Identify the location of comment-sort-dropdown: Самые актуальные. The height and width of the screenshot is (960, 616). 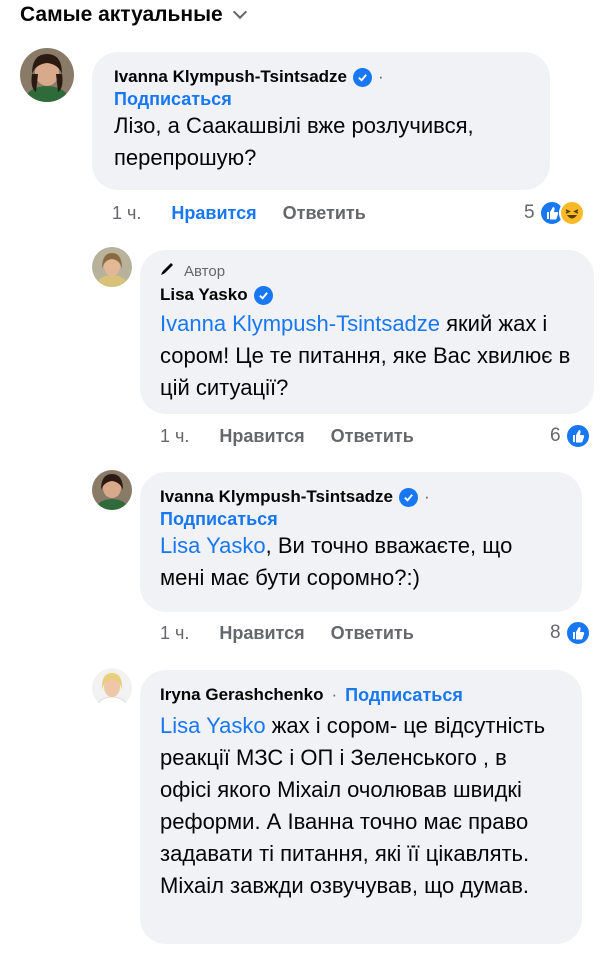
(133, 15).